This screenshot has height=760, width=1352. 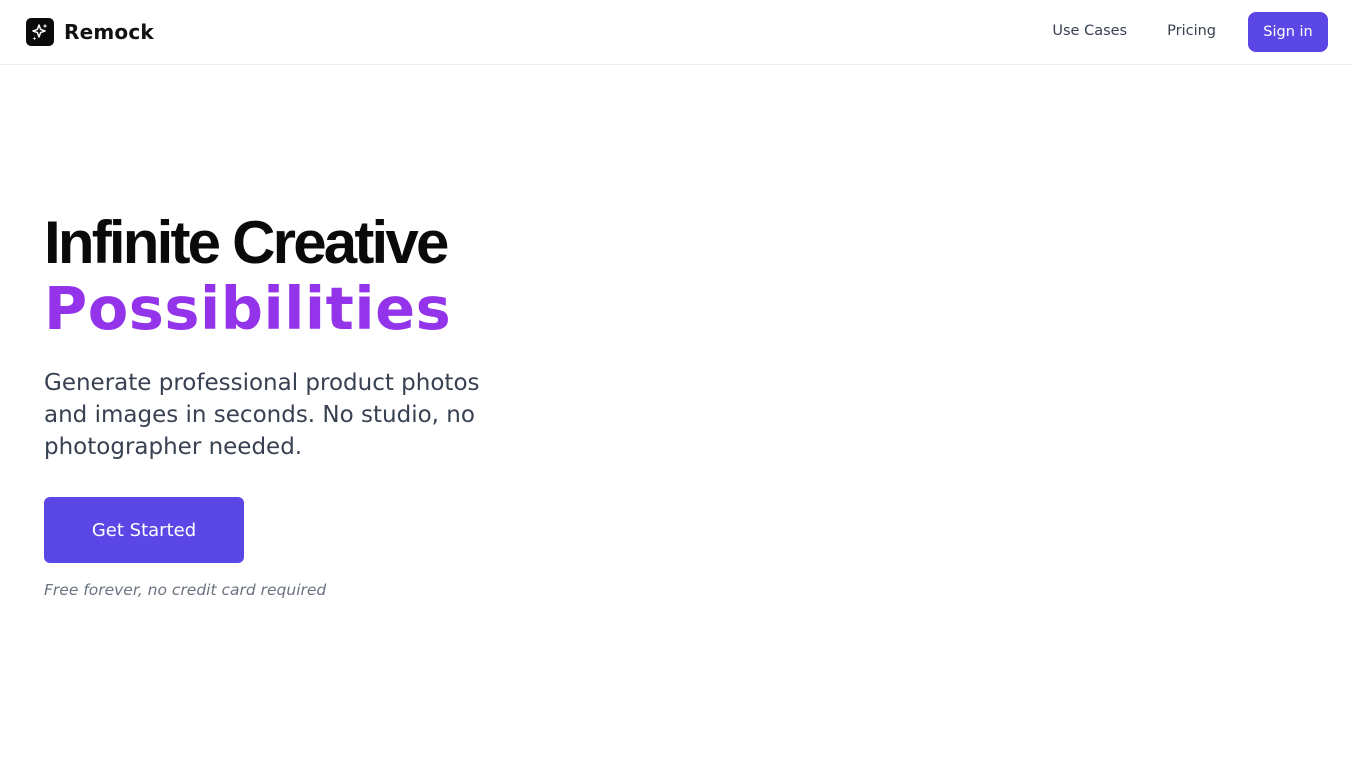 What do you see at coordinates (144, 530) in the screenshot?
I see `get-started-button: Get Started` at bounding box center [144, 530].